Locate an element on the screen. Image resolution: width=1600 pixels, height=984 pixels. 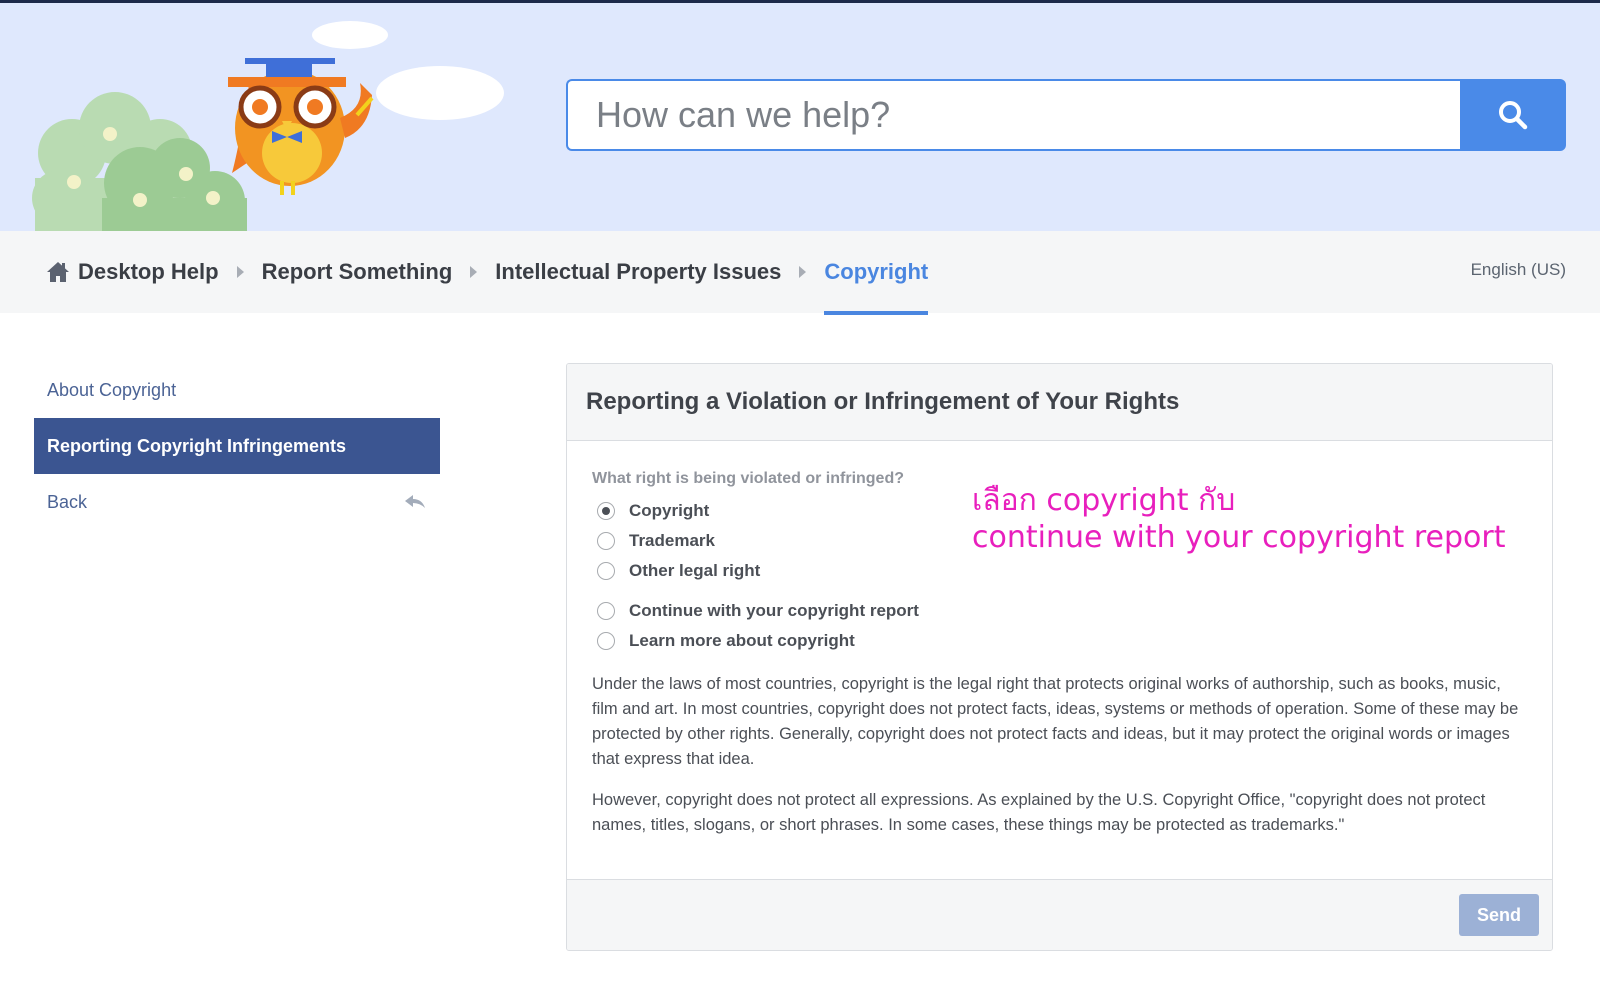
sidebar-item-label: Reporting Copyright Infringements is located at coordinates (196, 445).